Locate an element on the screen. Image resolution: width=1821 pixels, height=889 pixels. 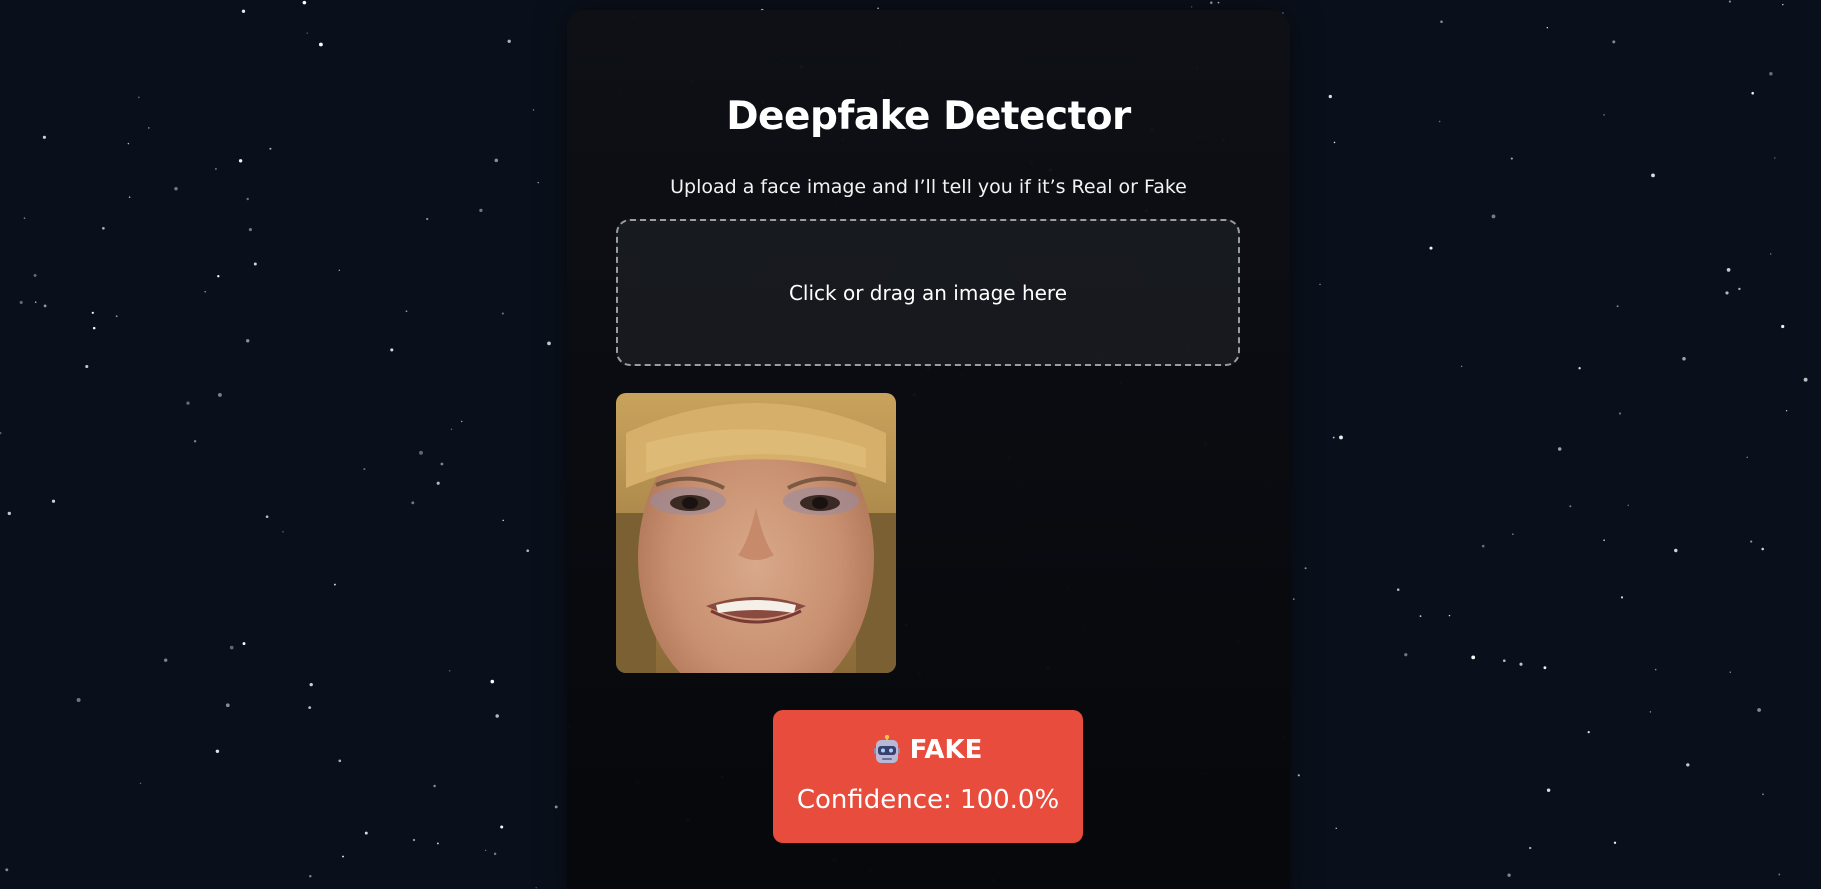
image-dropzone: Click or drag an image here is located at coordinates (928, 292).